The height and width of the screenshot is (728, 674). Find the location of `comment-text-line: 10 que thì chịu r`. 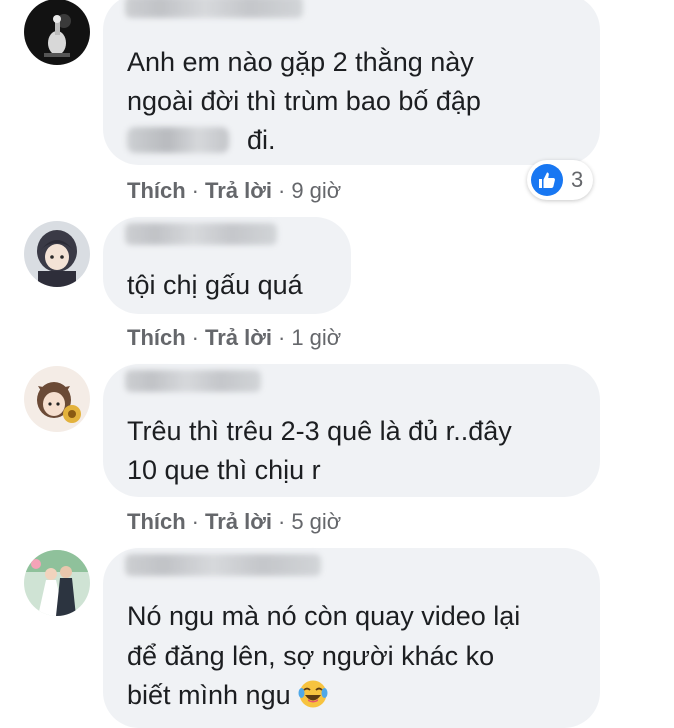

comment-text-line: 10 que thì chịu r is located at coordinates (224, 470).